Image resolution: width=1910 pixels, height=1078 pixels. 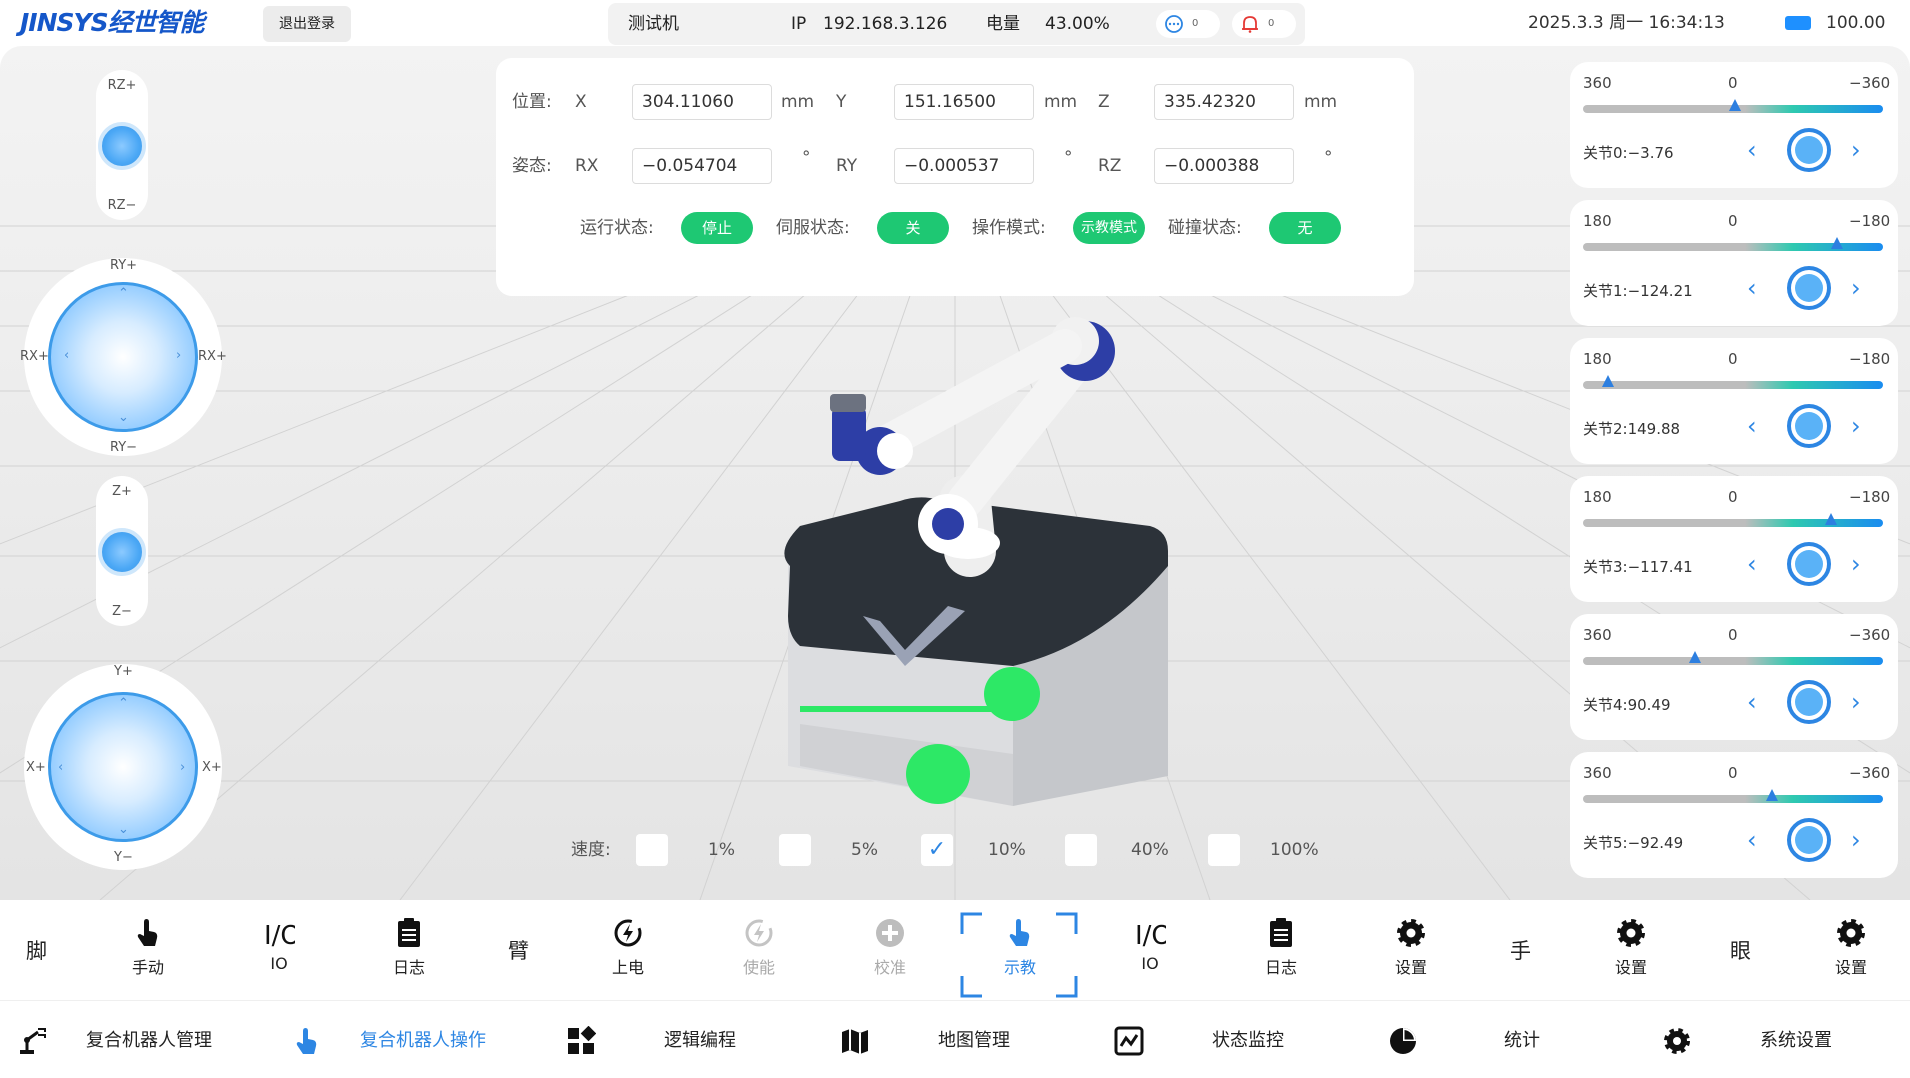 I want to click on joint-4-mid: 0, so click(x=1733, y=635).